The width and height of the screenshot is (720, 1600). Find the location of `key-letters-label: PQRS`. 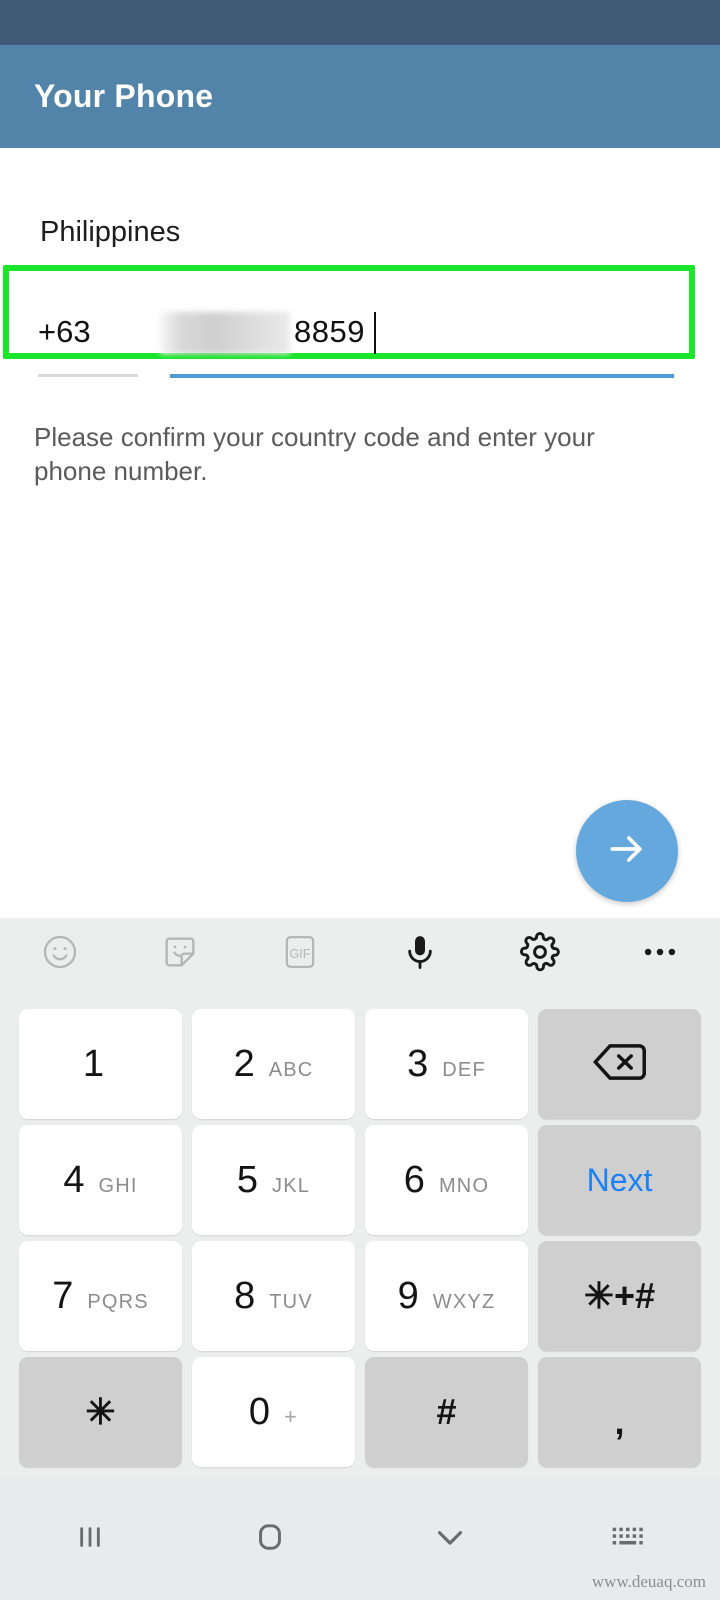

key-letters-label: PQRS is located at coordinates (118, 1301).